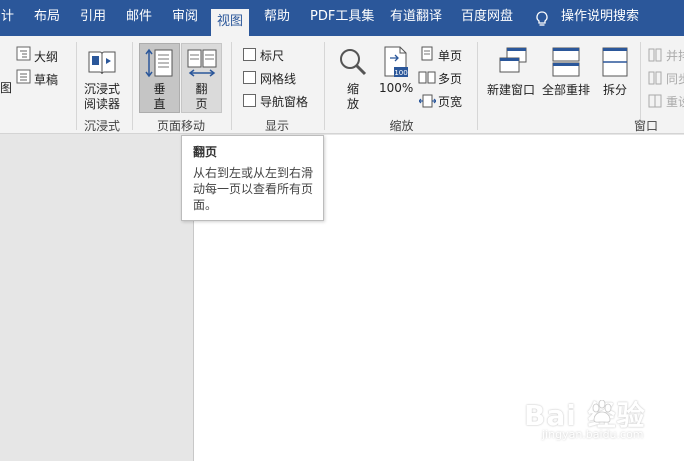 The width and height of the screenshot is (684, 461). What do you see at coordinates (139, 18) in the screenshot?
I see `tab-mailings: 邮件` at bounding box center [139, 18].